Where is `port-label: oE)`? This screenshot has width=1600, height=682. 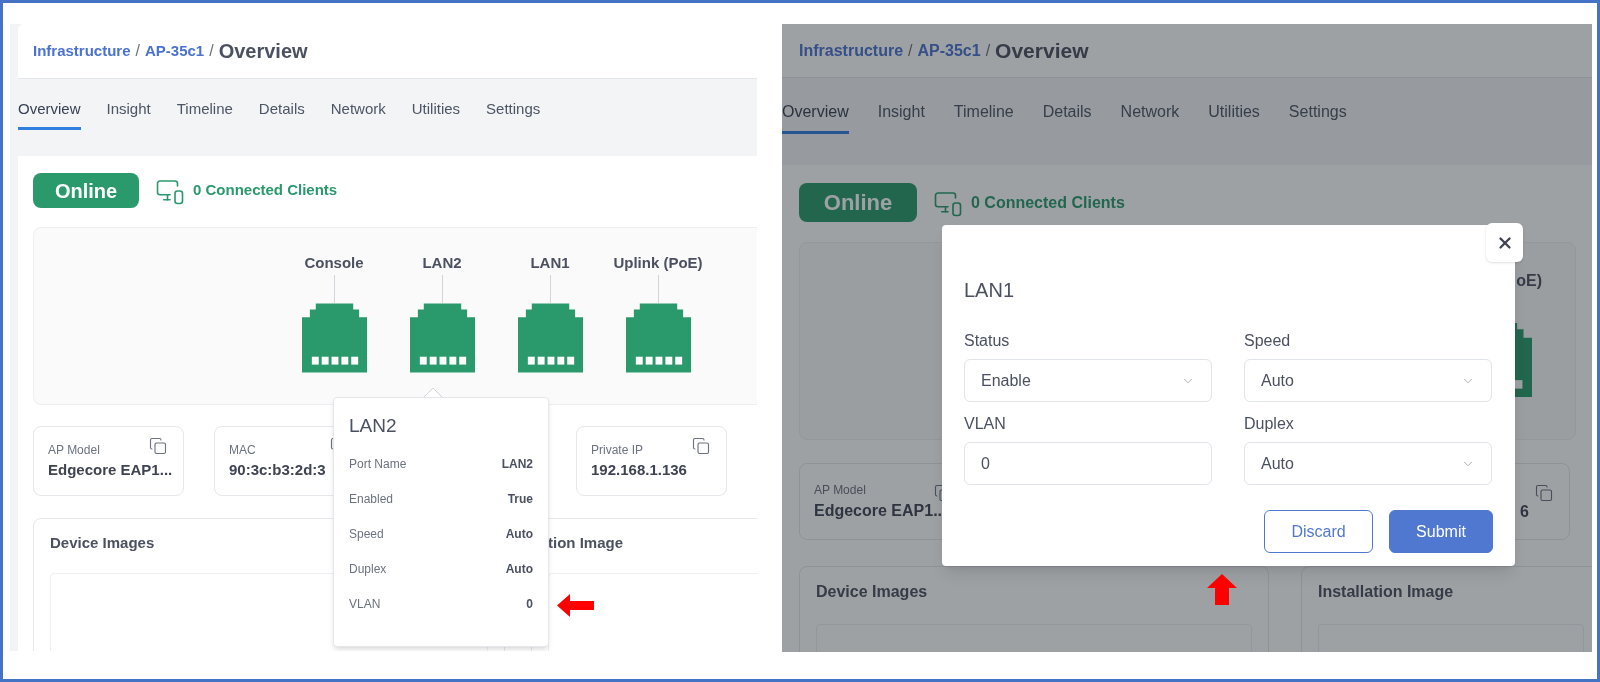
port-label: oE) is located at coordinates (1529, 281).